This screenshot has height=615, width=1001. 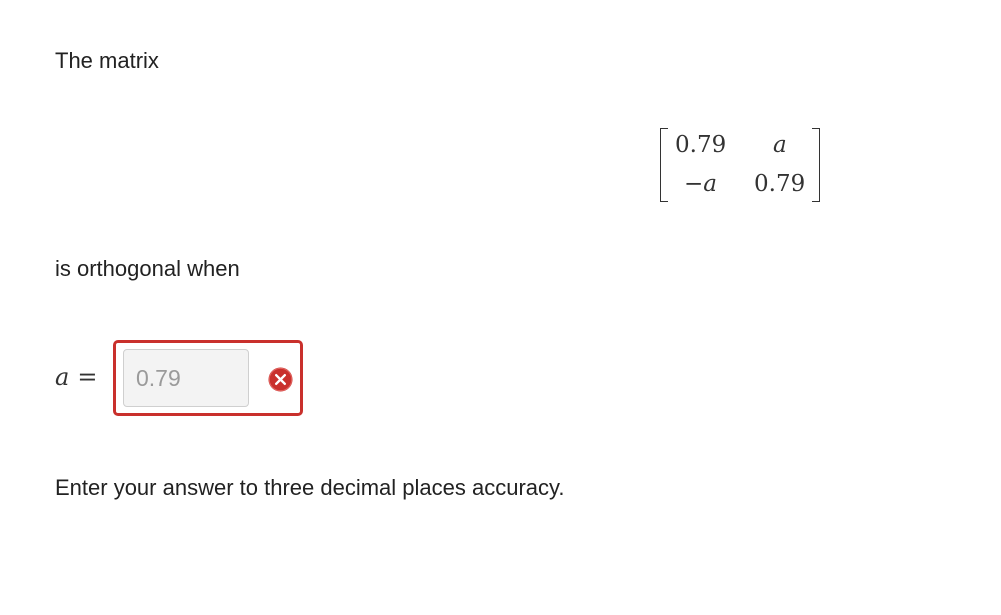 I want to click on question-condition: is orthogonal when, so click(x=147, y=268).